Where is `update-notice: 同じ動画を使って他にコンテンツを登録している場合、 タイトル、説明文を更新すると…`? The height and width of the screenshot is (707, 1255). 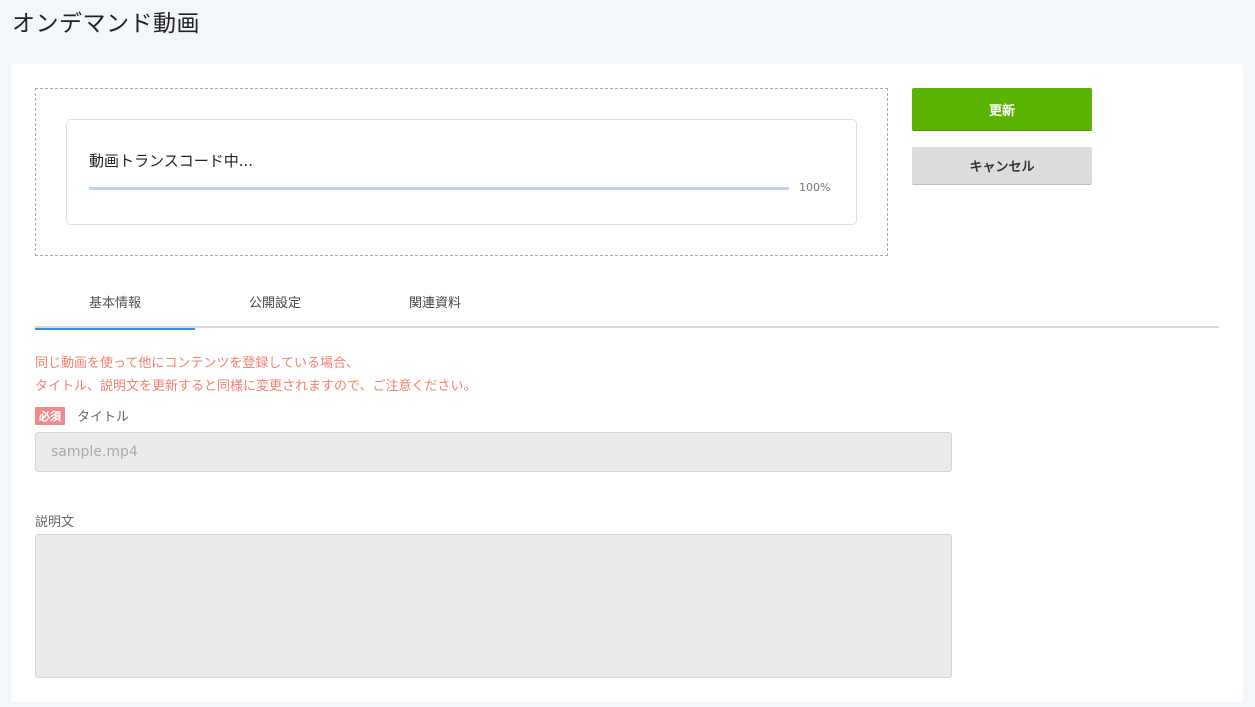 update-notice: 同じ動画を使って他にコンテンツを登録している場合、 タイトル、説明文を更新すると… is located at coordinates (255, 375).